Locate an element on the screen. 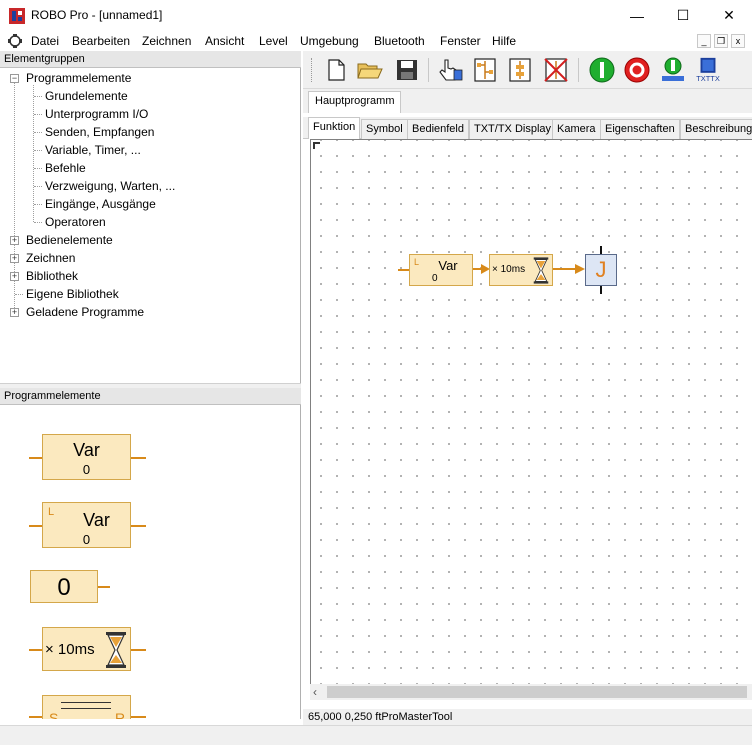 The image size is (752, 745). tree-item-bibliothek: Bibliothek is located at coordinates (52, 276).